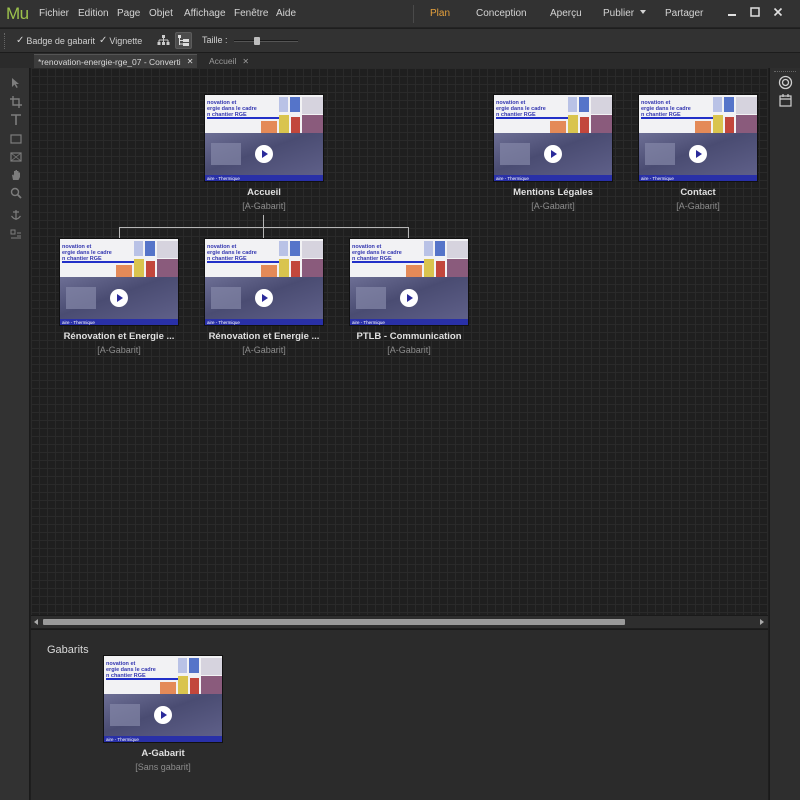 This screenshot has width=800, height=800. What do you see at coordinates (163, 40) in the screenshot?
I see `horizontal-layout-button` at bounding box center [163, 40].